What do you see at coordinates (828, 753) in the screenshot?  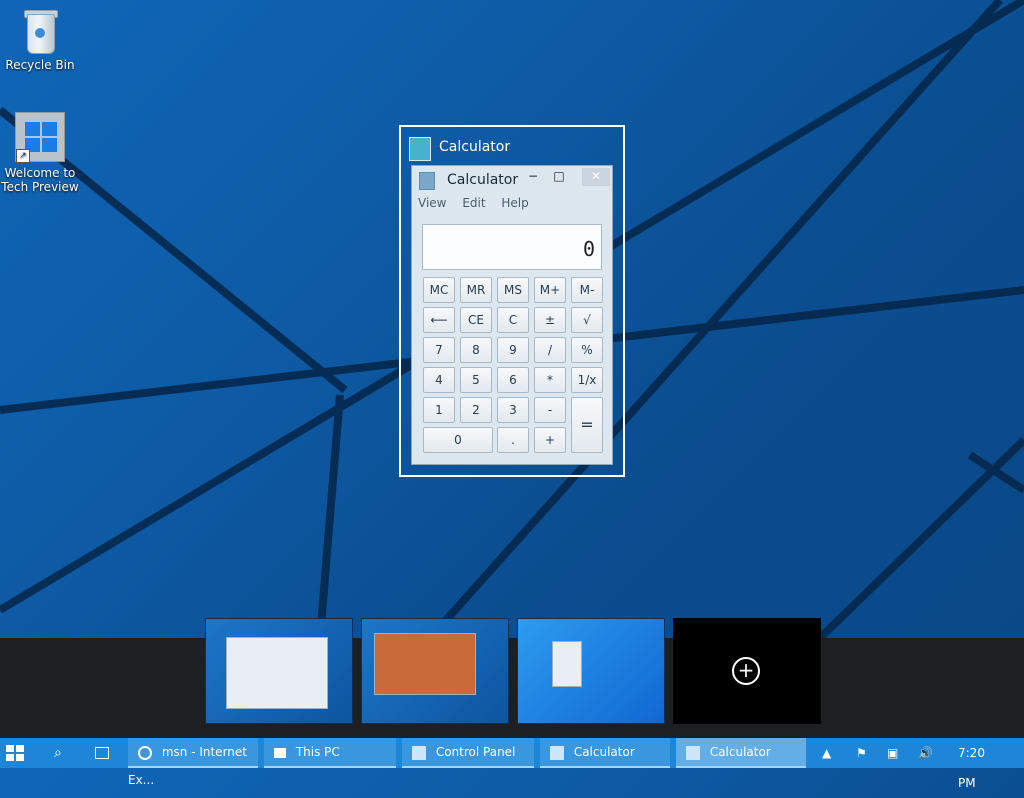 I see `show-hidden-icons-icon: ▲` at bounding box center [828, 753].